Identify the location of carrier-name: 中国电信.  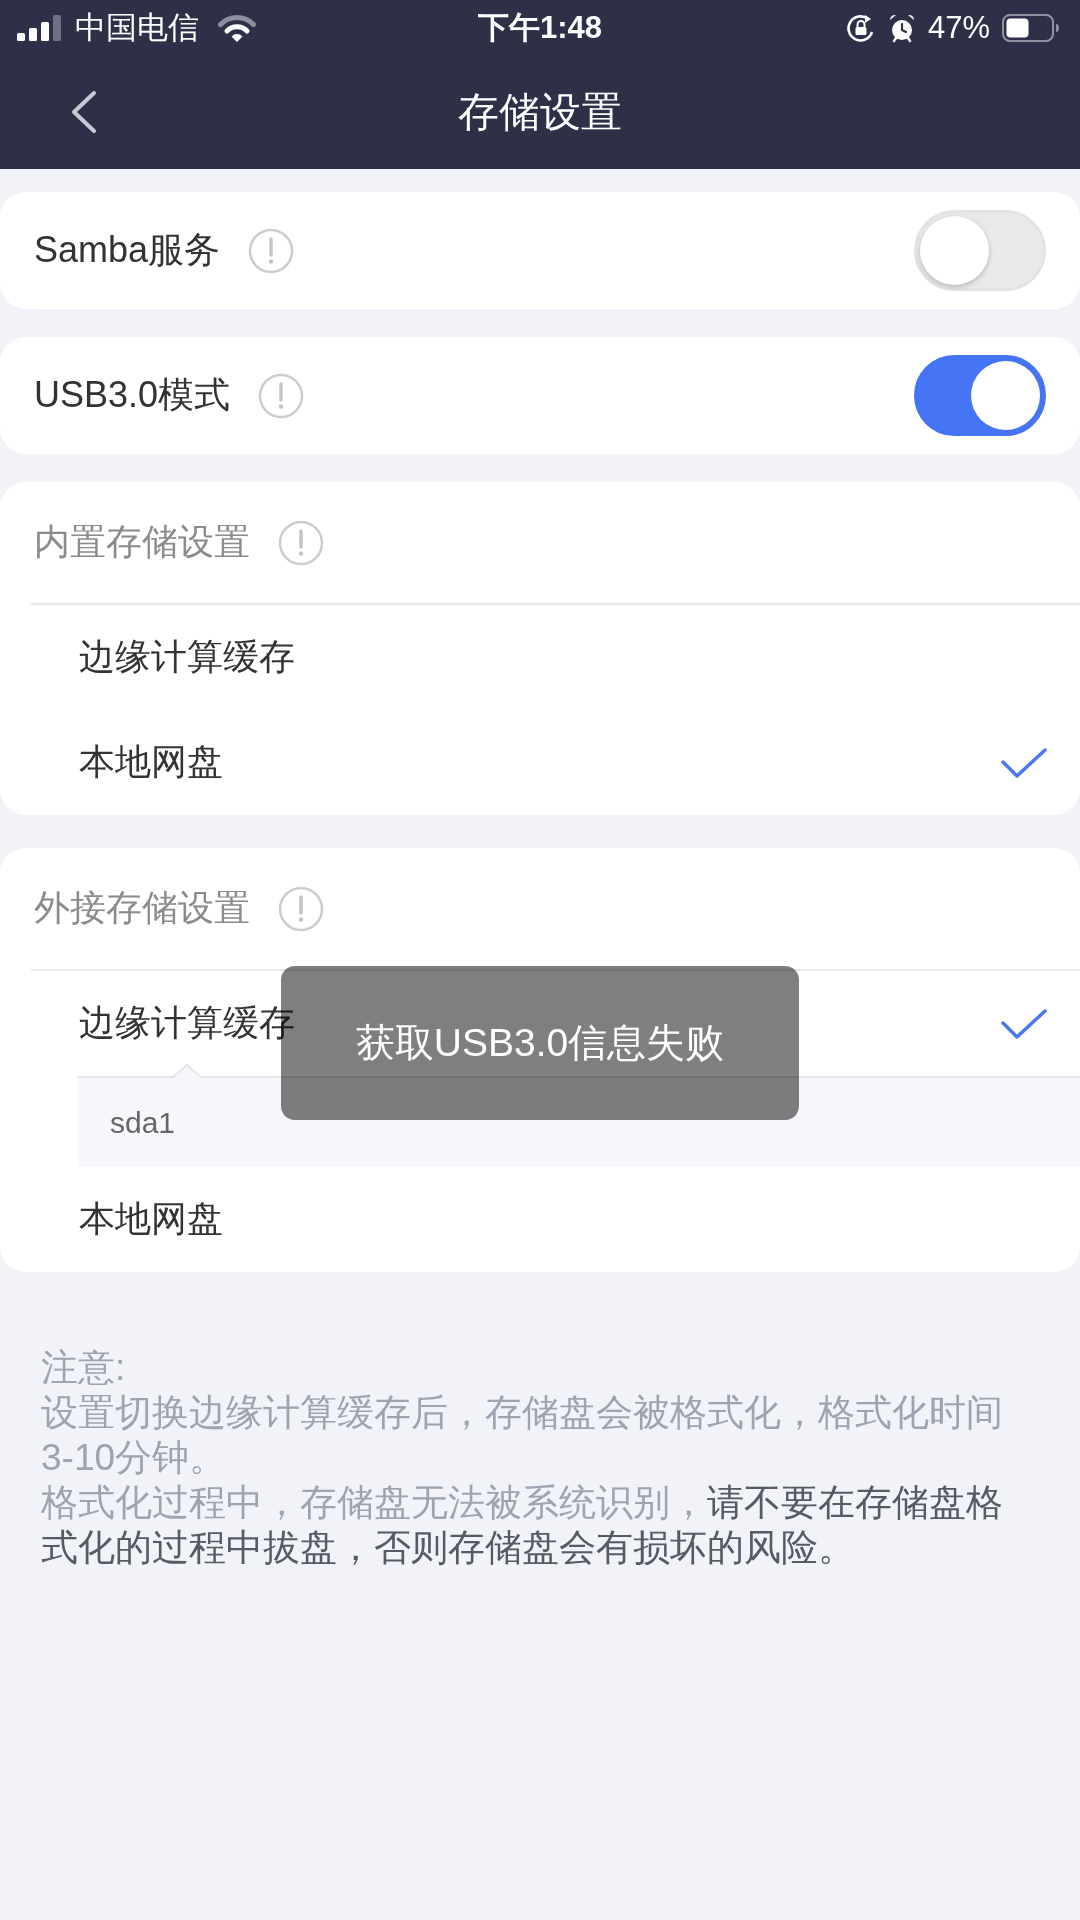
(137, 28).